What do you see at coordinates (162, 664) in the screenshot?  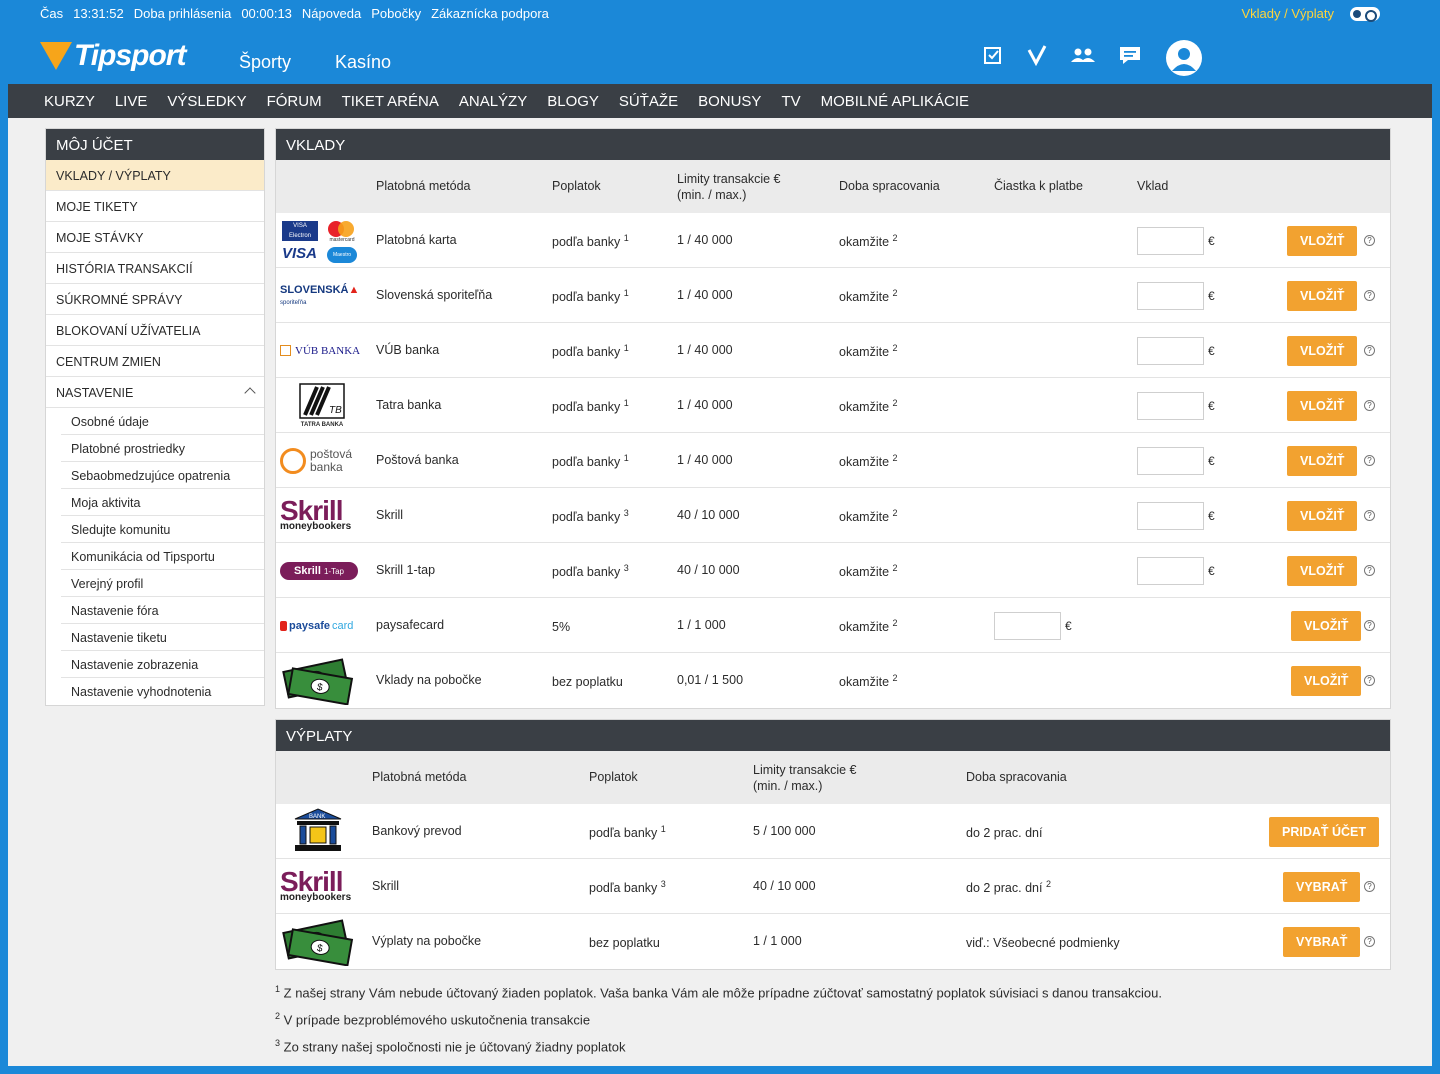 I see `sidebar-sub-display-settings: Nastavenie zobrazenia` at bounding box center [162, 664].